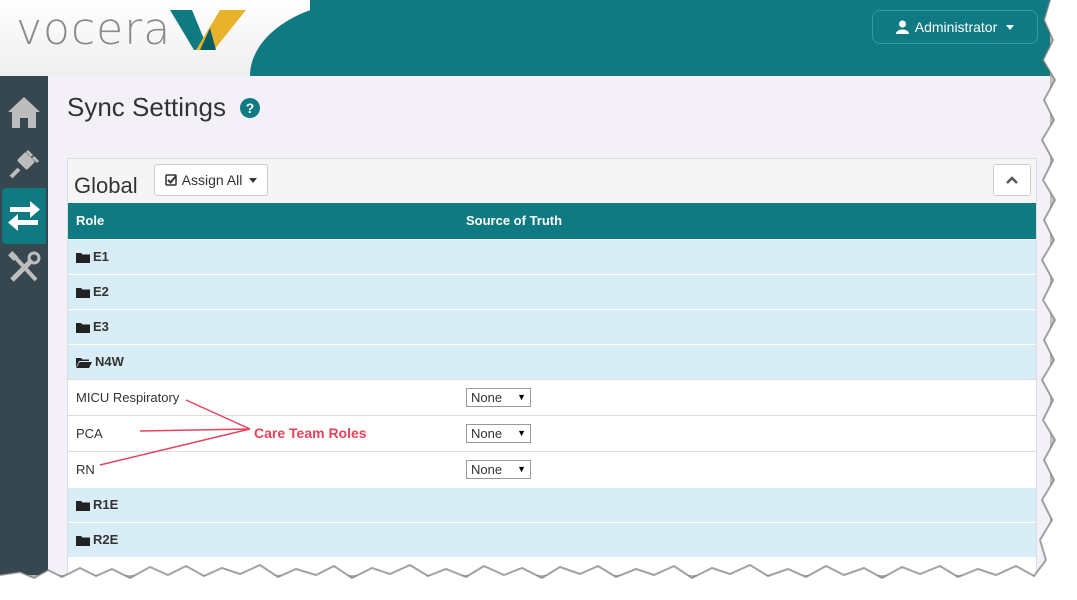  I want to click on sync-arrows-icon, so click(24, 216).